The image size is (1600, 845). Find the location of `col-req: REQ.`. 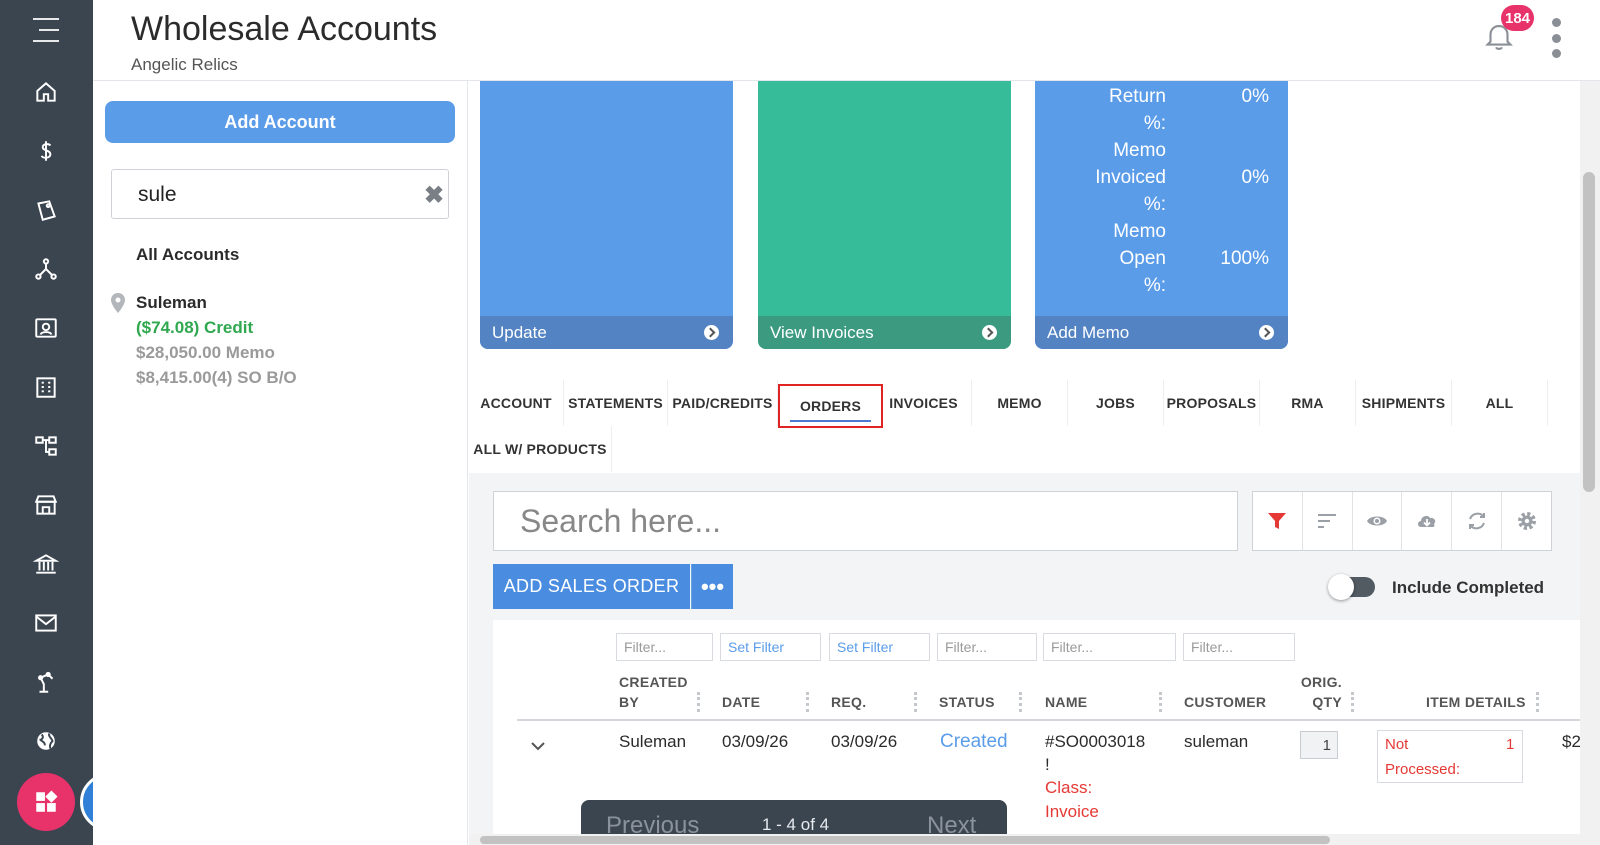

col-req: REQ. is located at coordinates (848, 702).